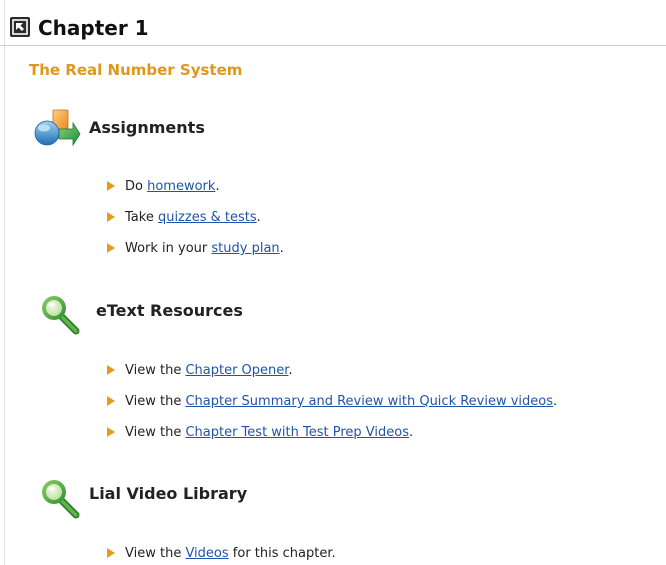 This screenshot has height=565, width=666. What do you see at coordinates (147, 127) in the screenshot?
I see `group-heading-assignments: Assignments` at bounding box center [147, 127].